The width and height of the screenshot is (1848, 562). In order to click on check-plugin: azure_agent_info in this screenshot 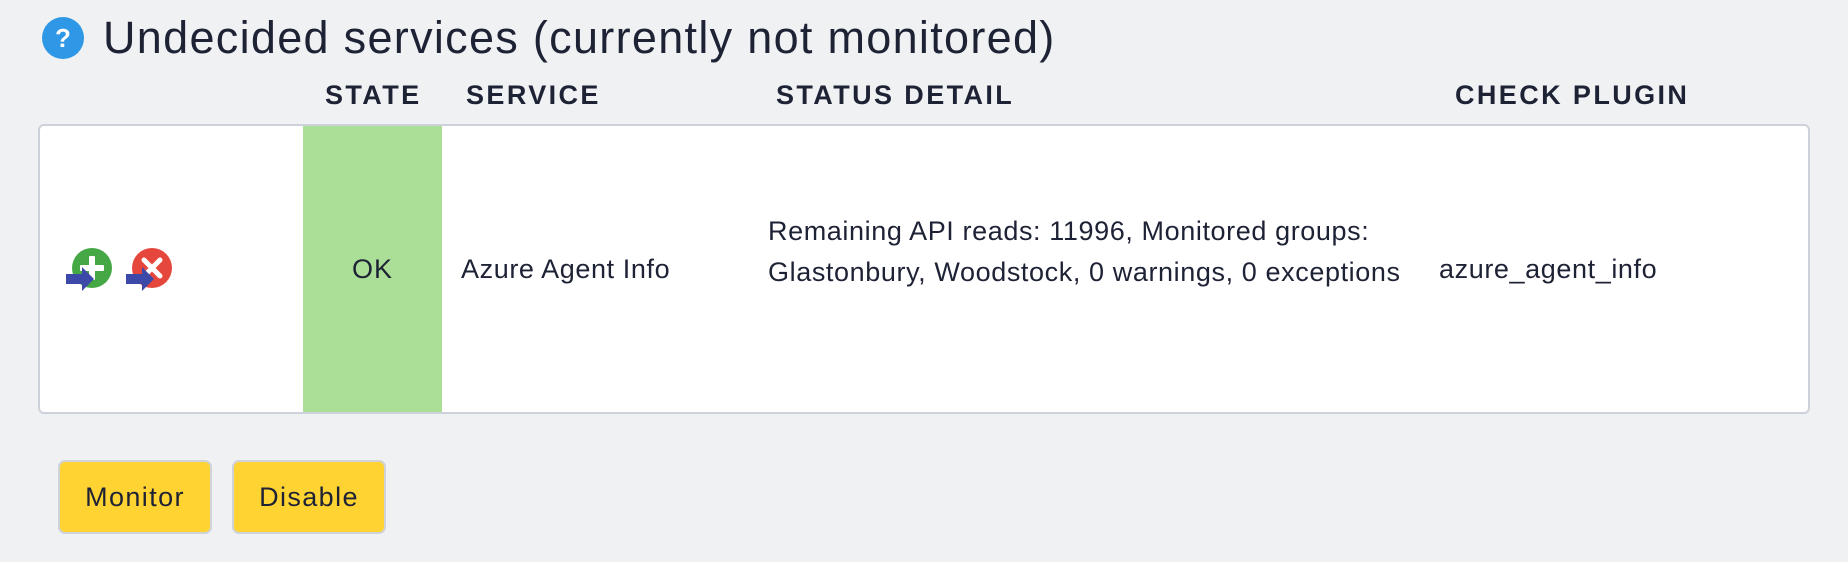, I will do `click(1548, 269)`.